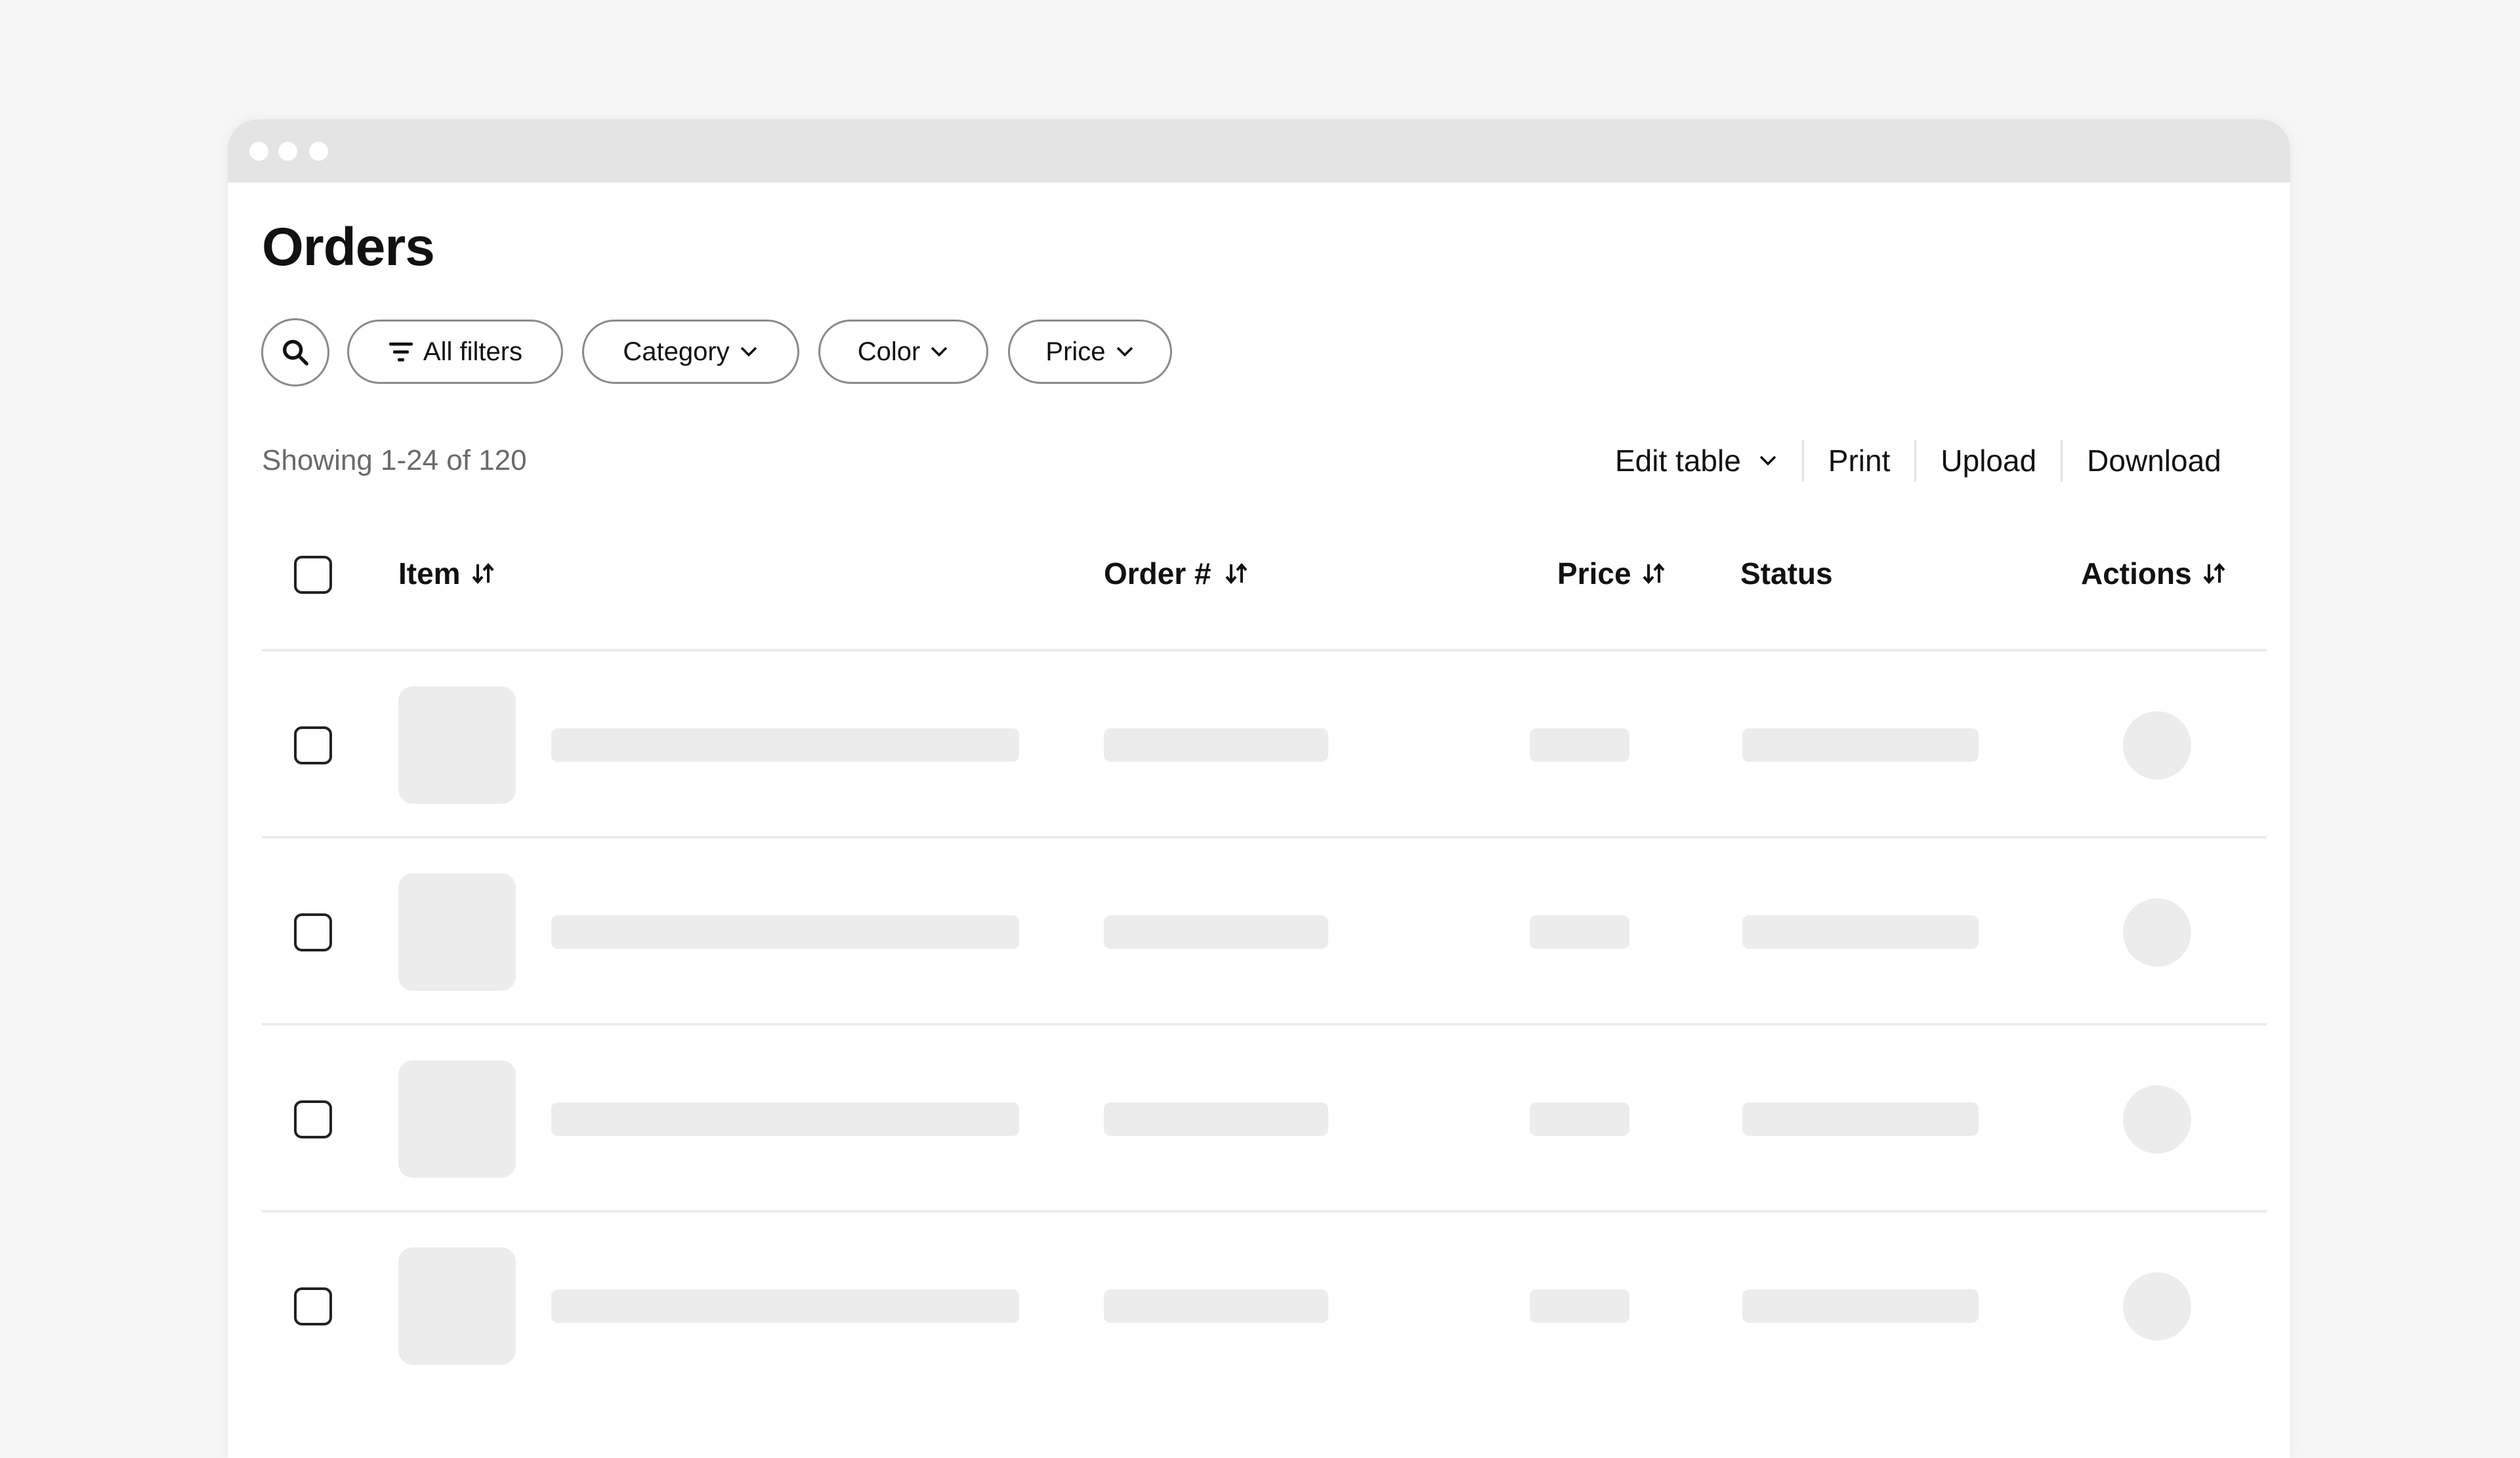 The width and height of the screenshot is (2520, 1458). I want to click on color-dropdown: Color, so click(903, 352).